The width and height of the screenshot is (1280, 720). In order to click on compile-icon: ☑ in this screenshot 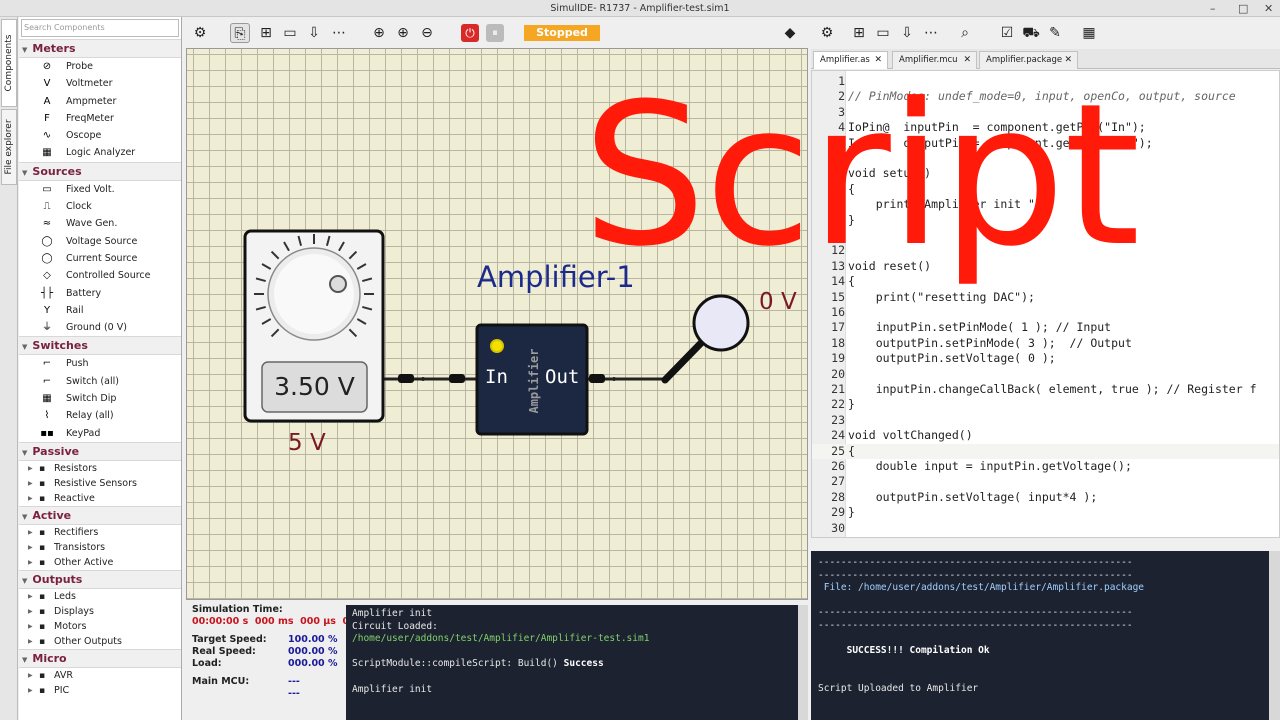, I will do `click(1007, 33)`.